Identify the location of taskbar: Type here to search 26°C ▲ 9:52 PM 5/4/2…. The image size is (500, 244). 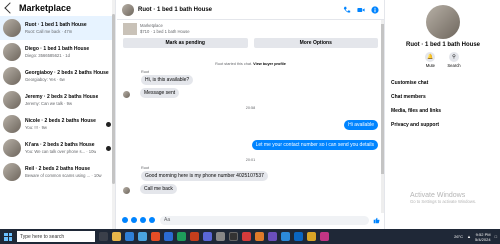
(250, 236).